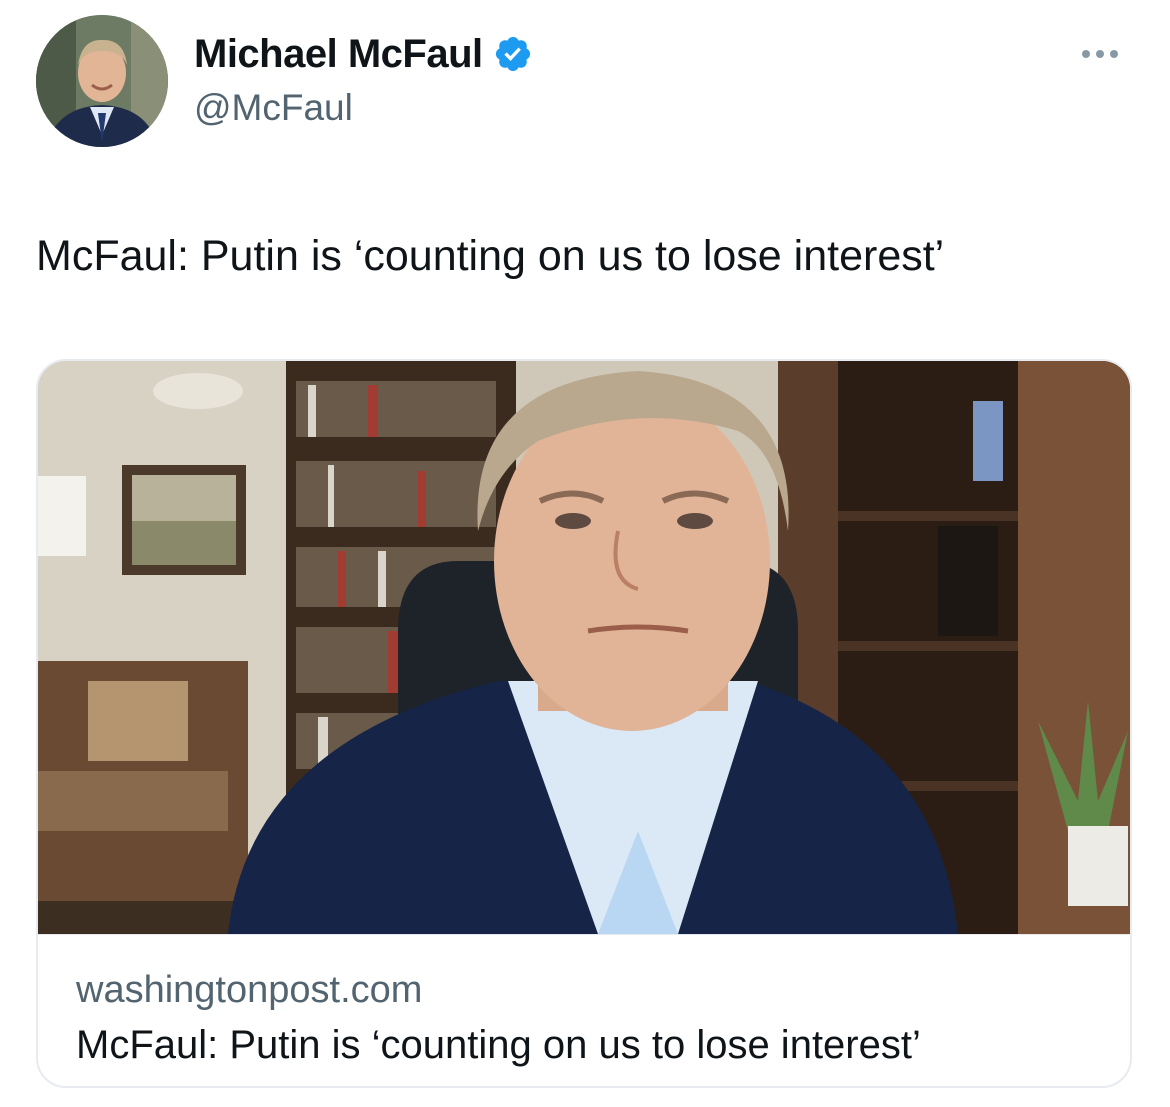  I want to click on author-handle: @McFaul, so click(273, 108).